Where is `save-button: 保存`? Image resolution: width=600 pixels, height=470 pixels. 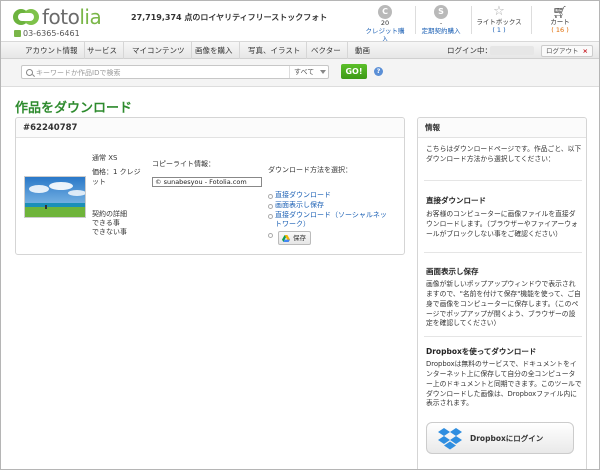 save-button: 保存 is located at coordinates (294, 238).